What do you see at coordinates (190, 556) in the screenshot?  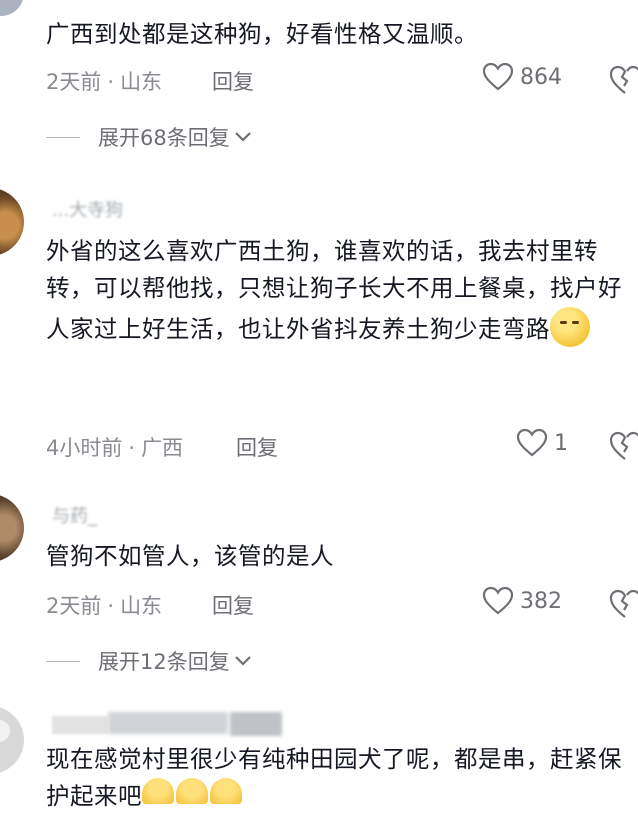 I see `comment-text: 管狗不如管人，该管的是人` at bounding box center [190, 556].